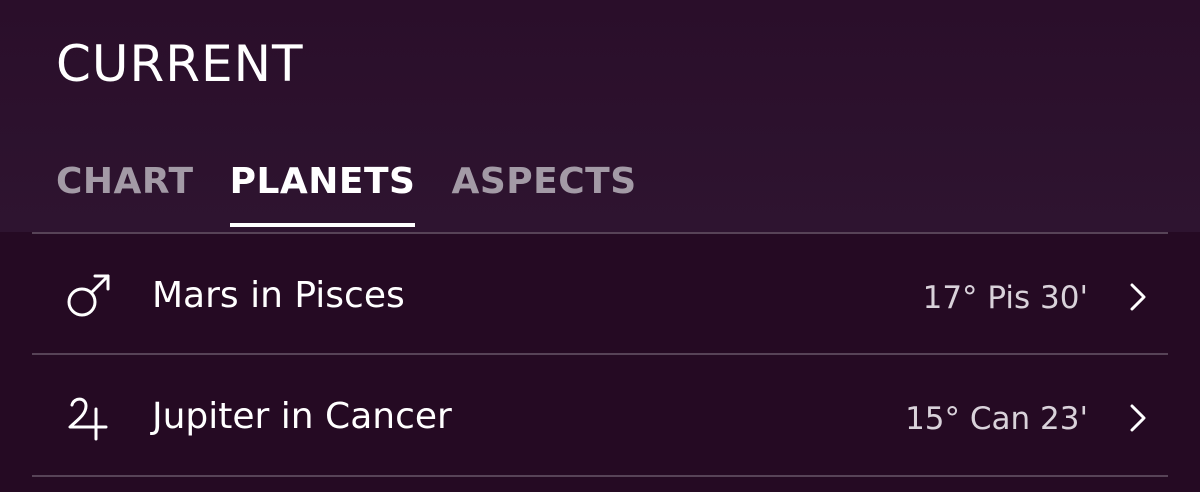  I want to click on tab-planets: PLANETS, so click(322, 192).